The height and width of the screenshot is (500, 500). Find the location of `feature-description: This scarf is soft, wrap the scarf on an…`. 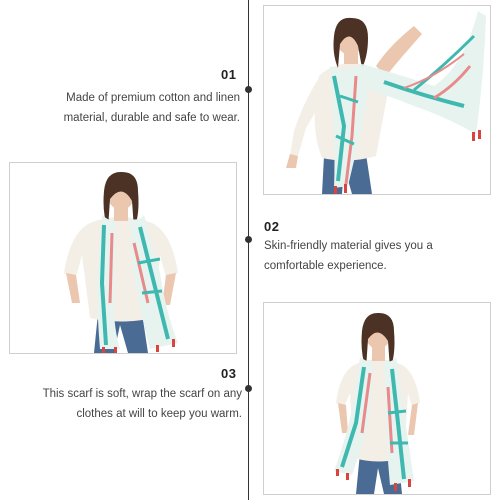

feature-description: This scarf is soft, wrap the scarf on an… is located at coordinates (124, 404).